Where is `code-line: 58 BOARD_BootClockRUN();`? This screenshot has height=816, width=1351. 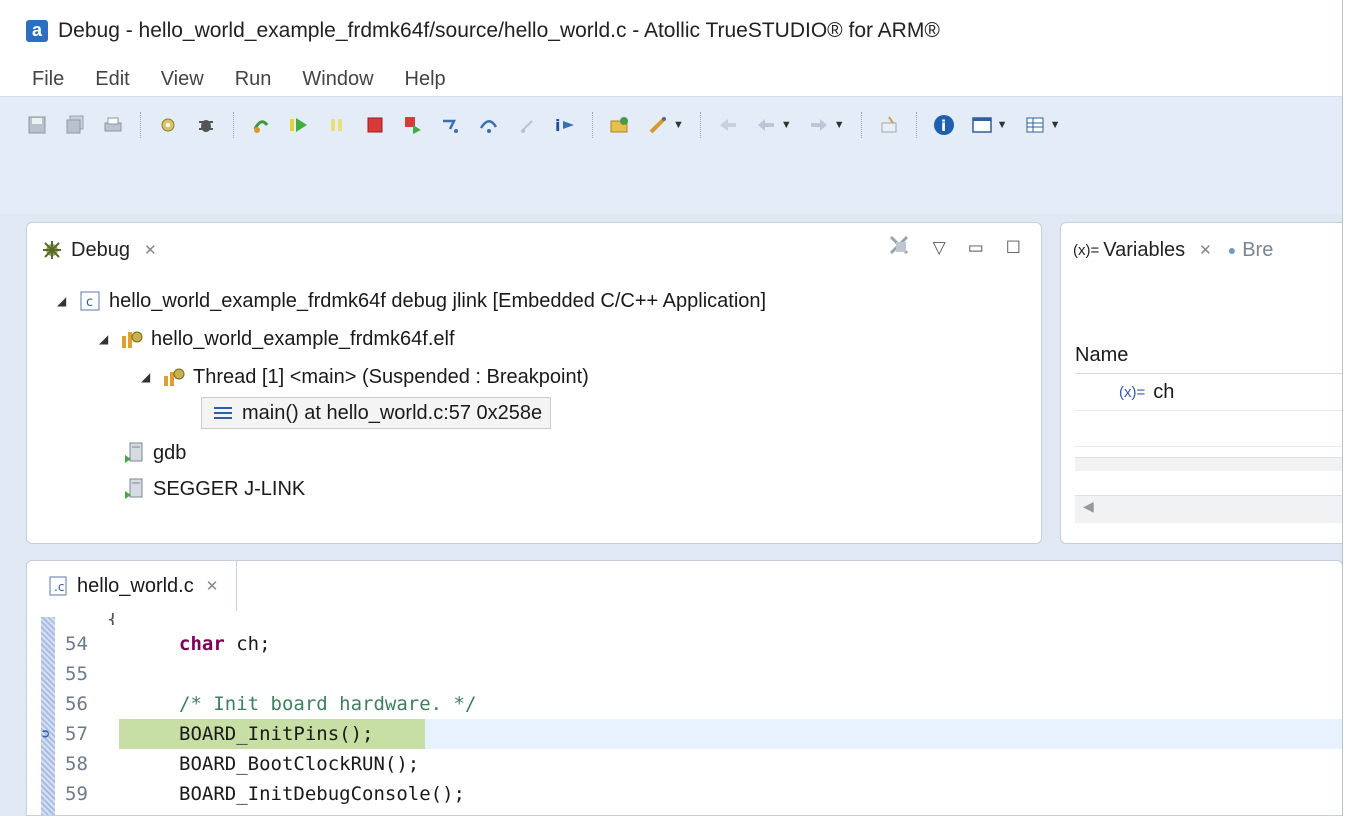 code-line: 58 BOARD_BootClockRUN(); is located at coordinates (684, 764).